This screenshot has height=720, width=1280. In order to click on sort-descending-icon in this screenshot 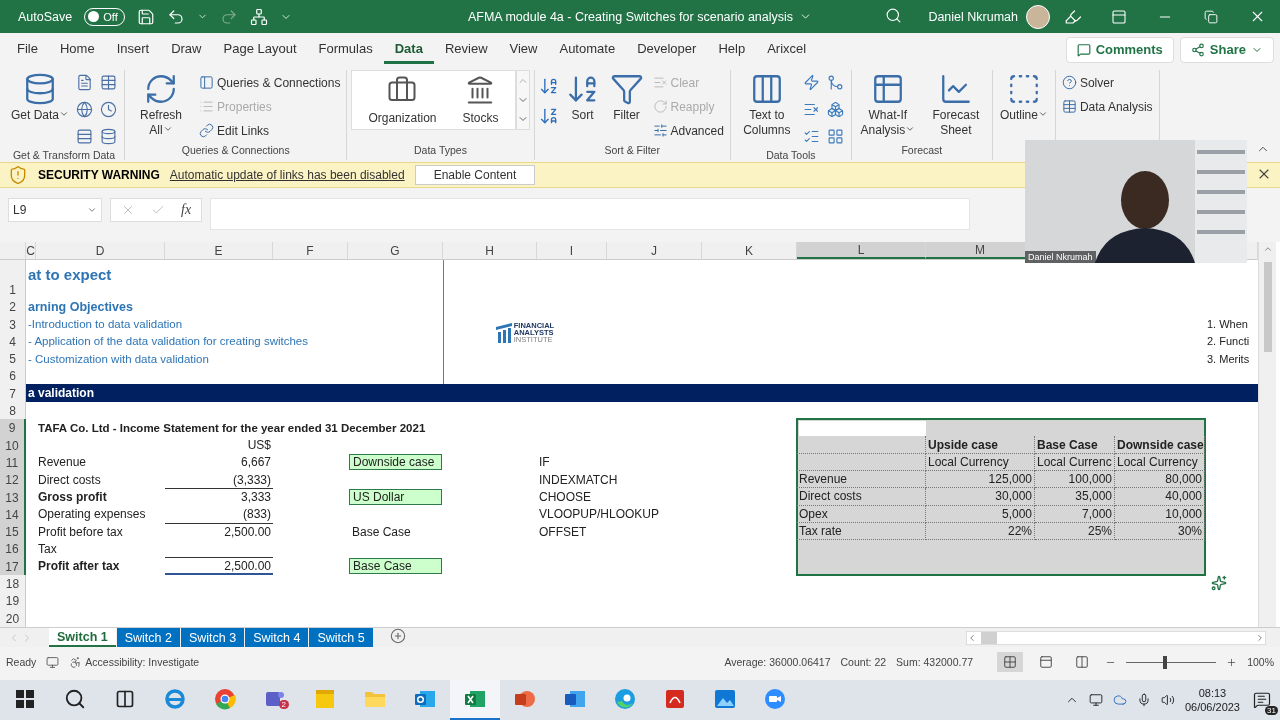, I will do `click(548, 116)`.